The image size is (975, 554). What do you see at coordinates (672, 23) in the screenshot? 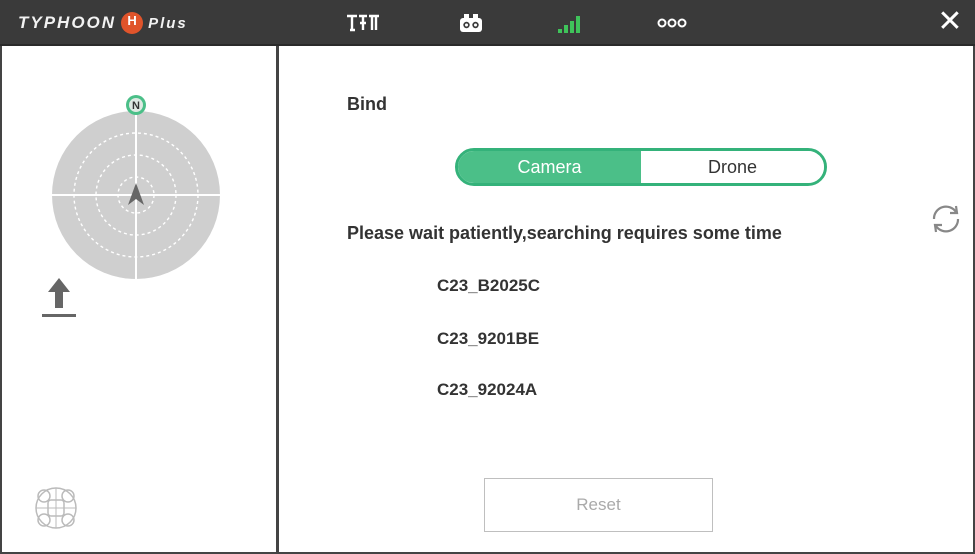
I see `more-icon` at bounding box center [672, 23].